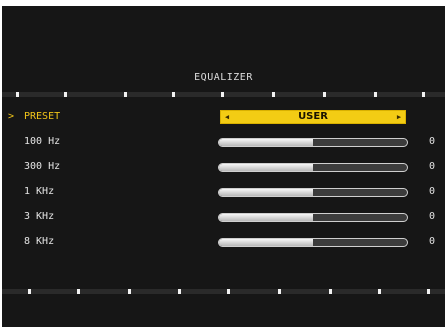 The height and width of the screenshot is (331, 447). I want to click on selection-cursor-icon: >, so click(11, 116).